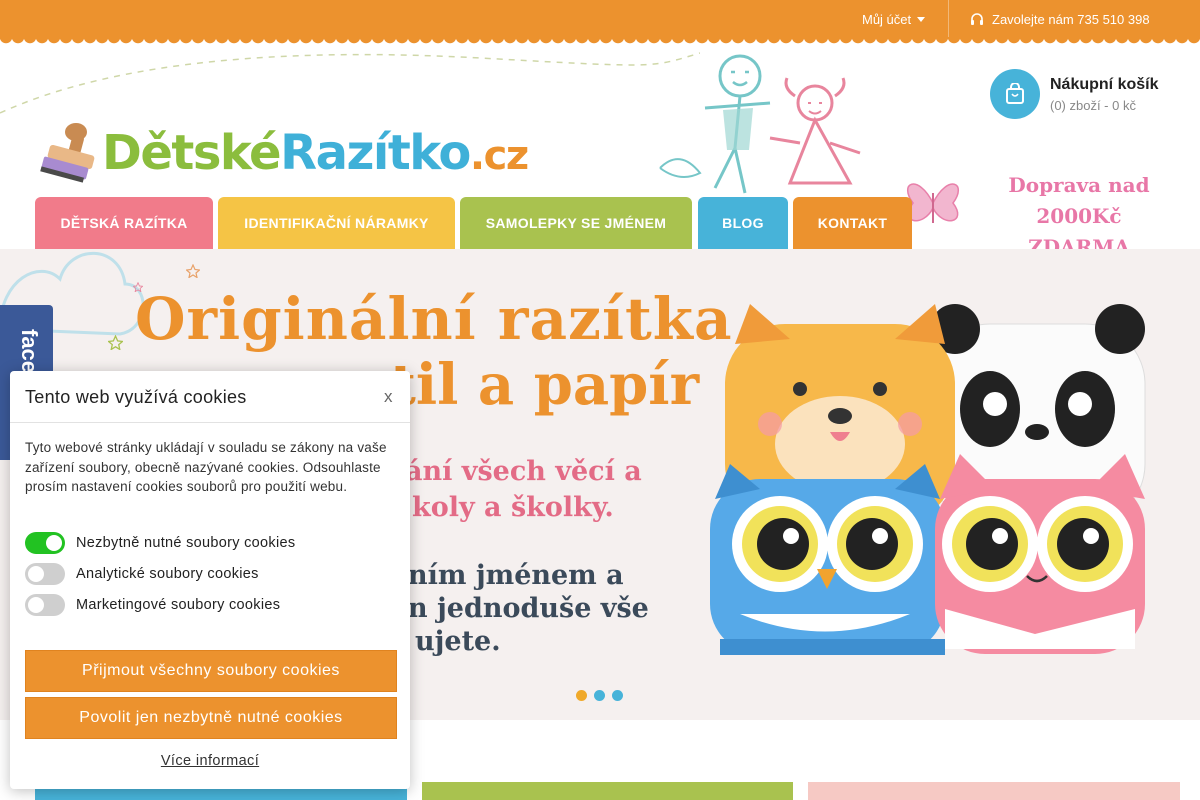 The width and height of the screenshot is (1200, 800). What do you see at coordinates (458, 641) in the screenshot?
I see `hero-text-line: ujete.` at bounding box center [458, 641].